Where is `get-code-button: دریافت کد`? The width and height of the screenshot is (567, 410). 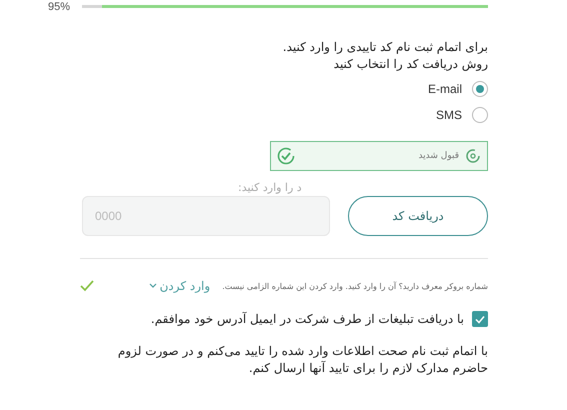 get-code-button: دریافت کد is located at coordinates (418, 216).